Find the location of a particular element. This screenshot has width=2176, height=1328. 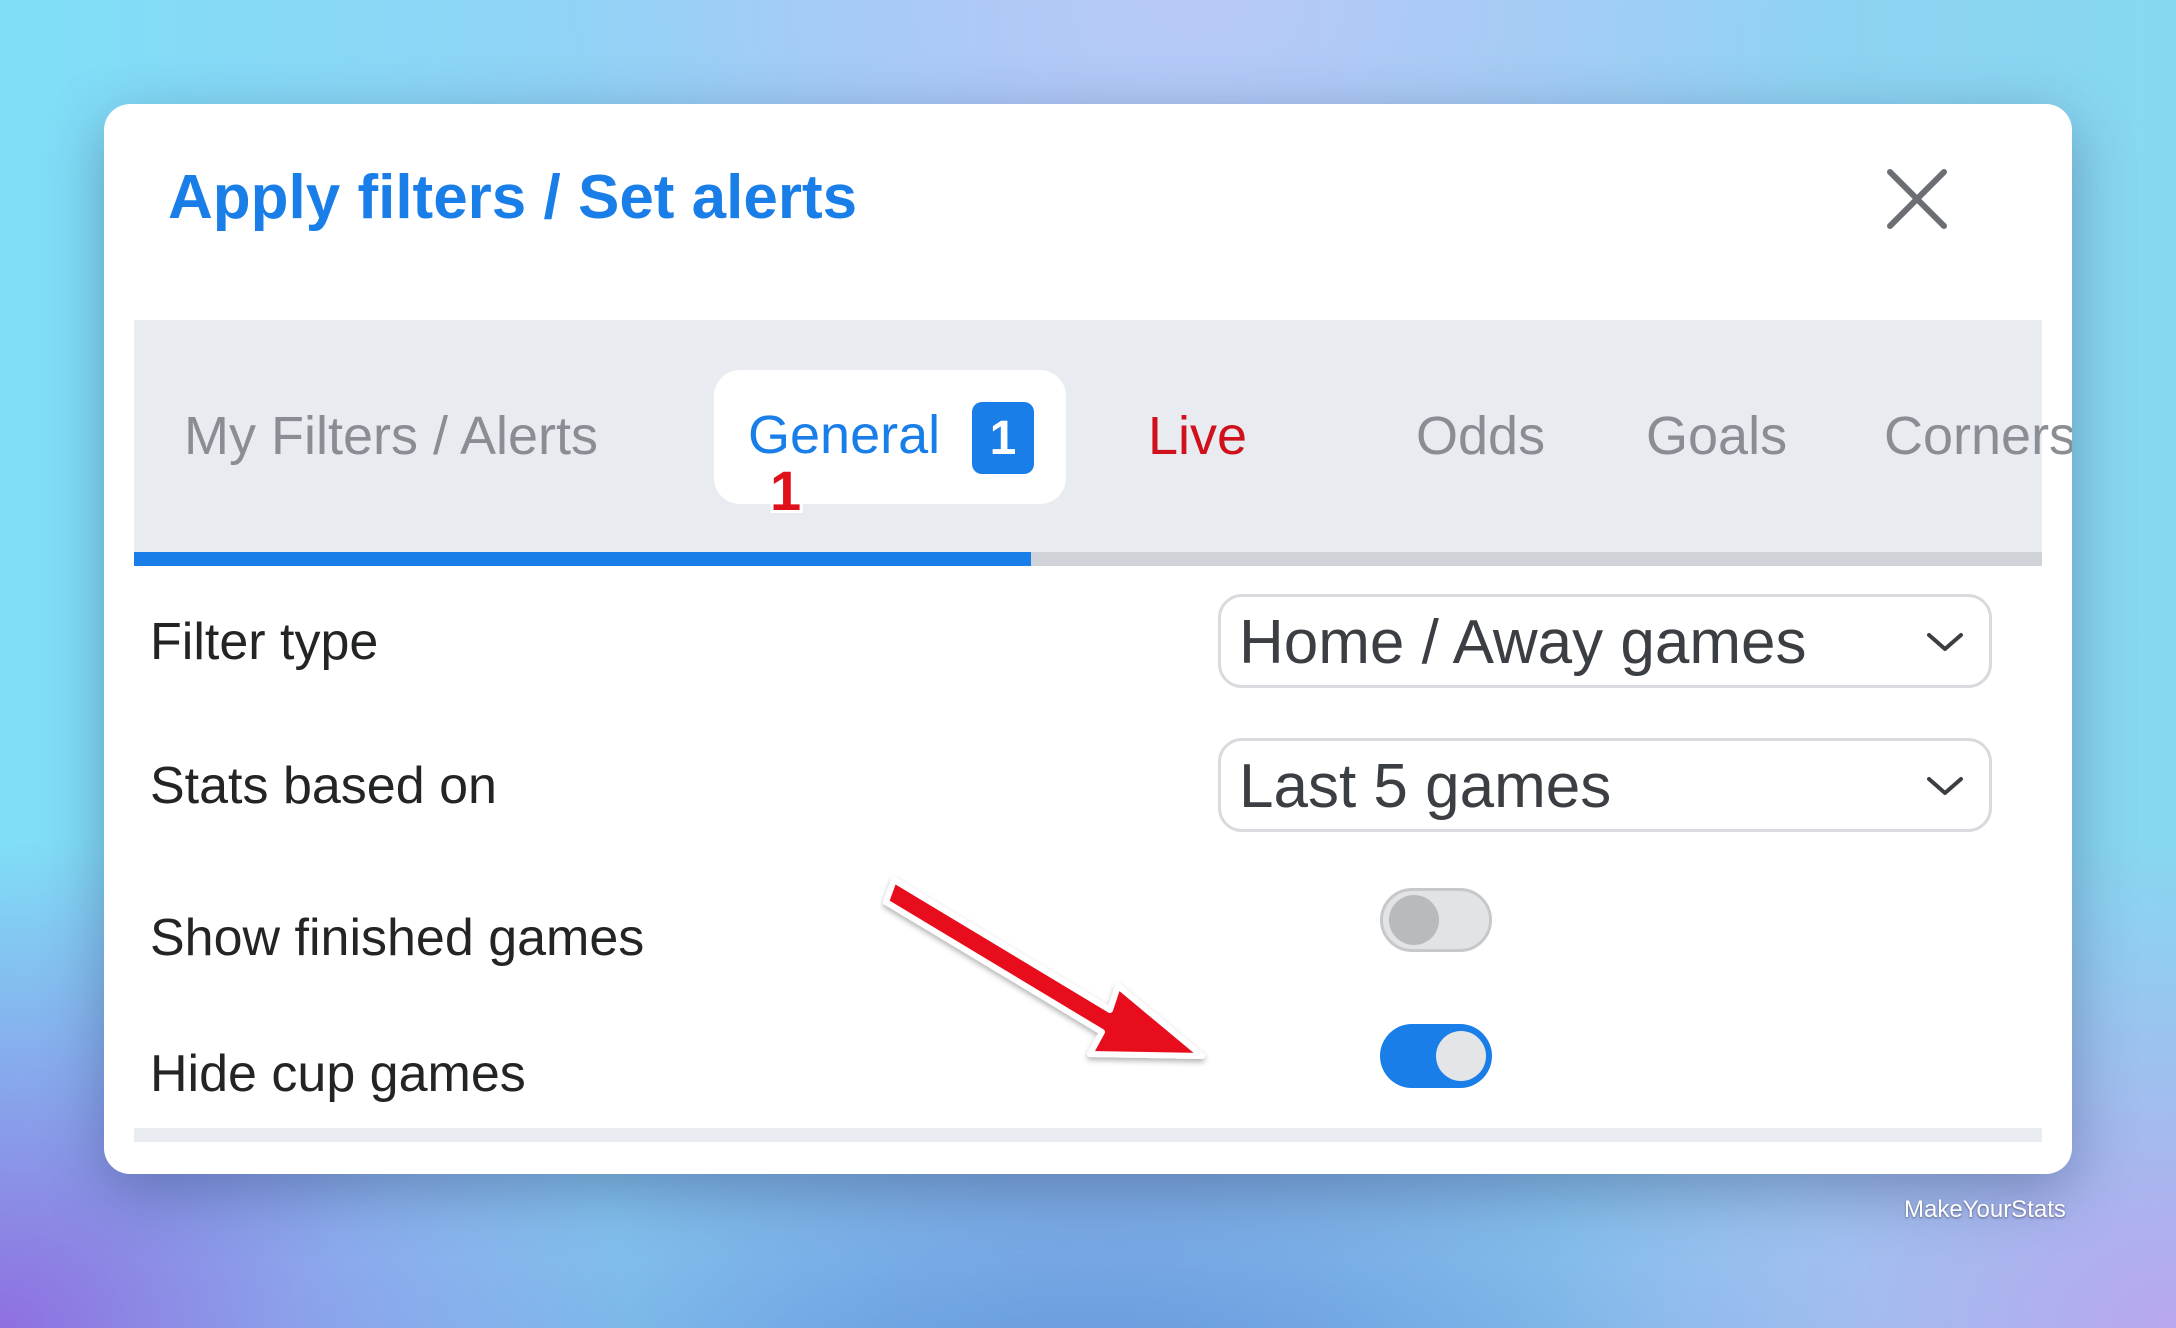

close-button is located at coordinates (1917, 199).